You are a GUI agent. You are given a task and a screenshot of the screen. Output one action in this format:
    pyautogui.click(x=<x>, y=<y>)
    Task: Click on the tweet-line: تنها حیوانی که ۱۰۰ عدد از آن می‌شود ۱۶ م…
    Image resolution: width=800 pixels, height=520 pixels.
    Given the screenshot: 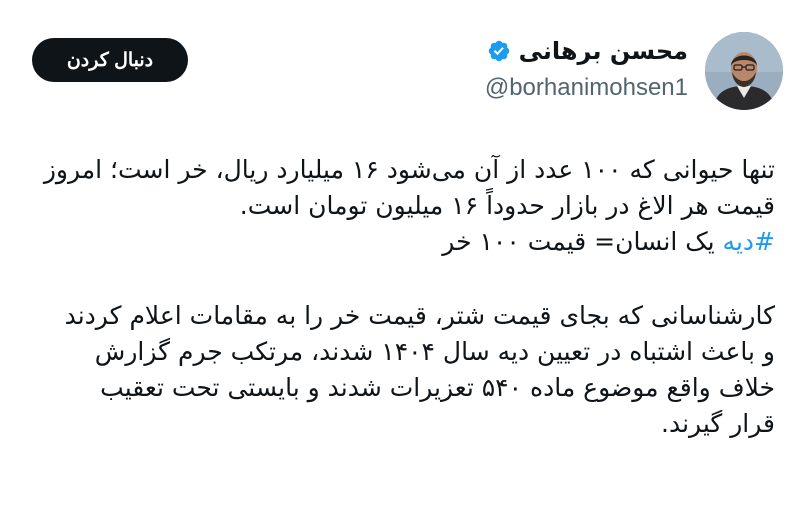 What is the action you would take?
    pyautogui.click(x=409, y=169)
    